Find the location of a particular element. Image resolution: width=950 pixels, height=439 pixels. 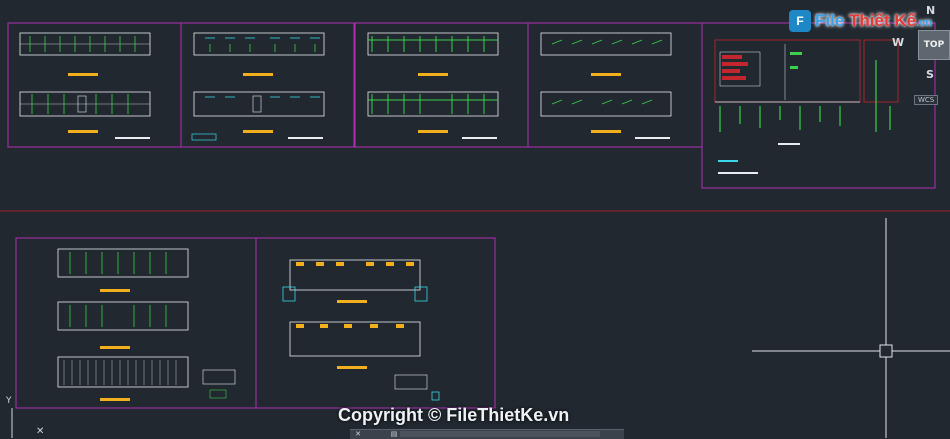

viewcube: N W TOP S WCS is located at coordinates (921, 55).